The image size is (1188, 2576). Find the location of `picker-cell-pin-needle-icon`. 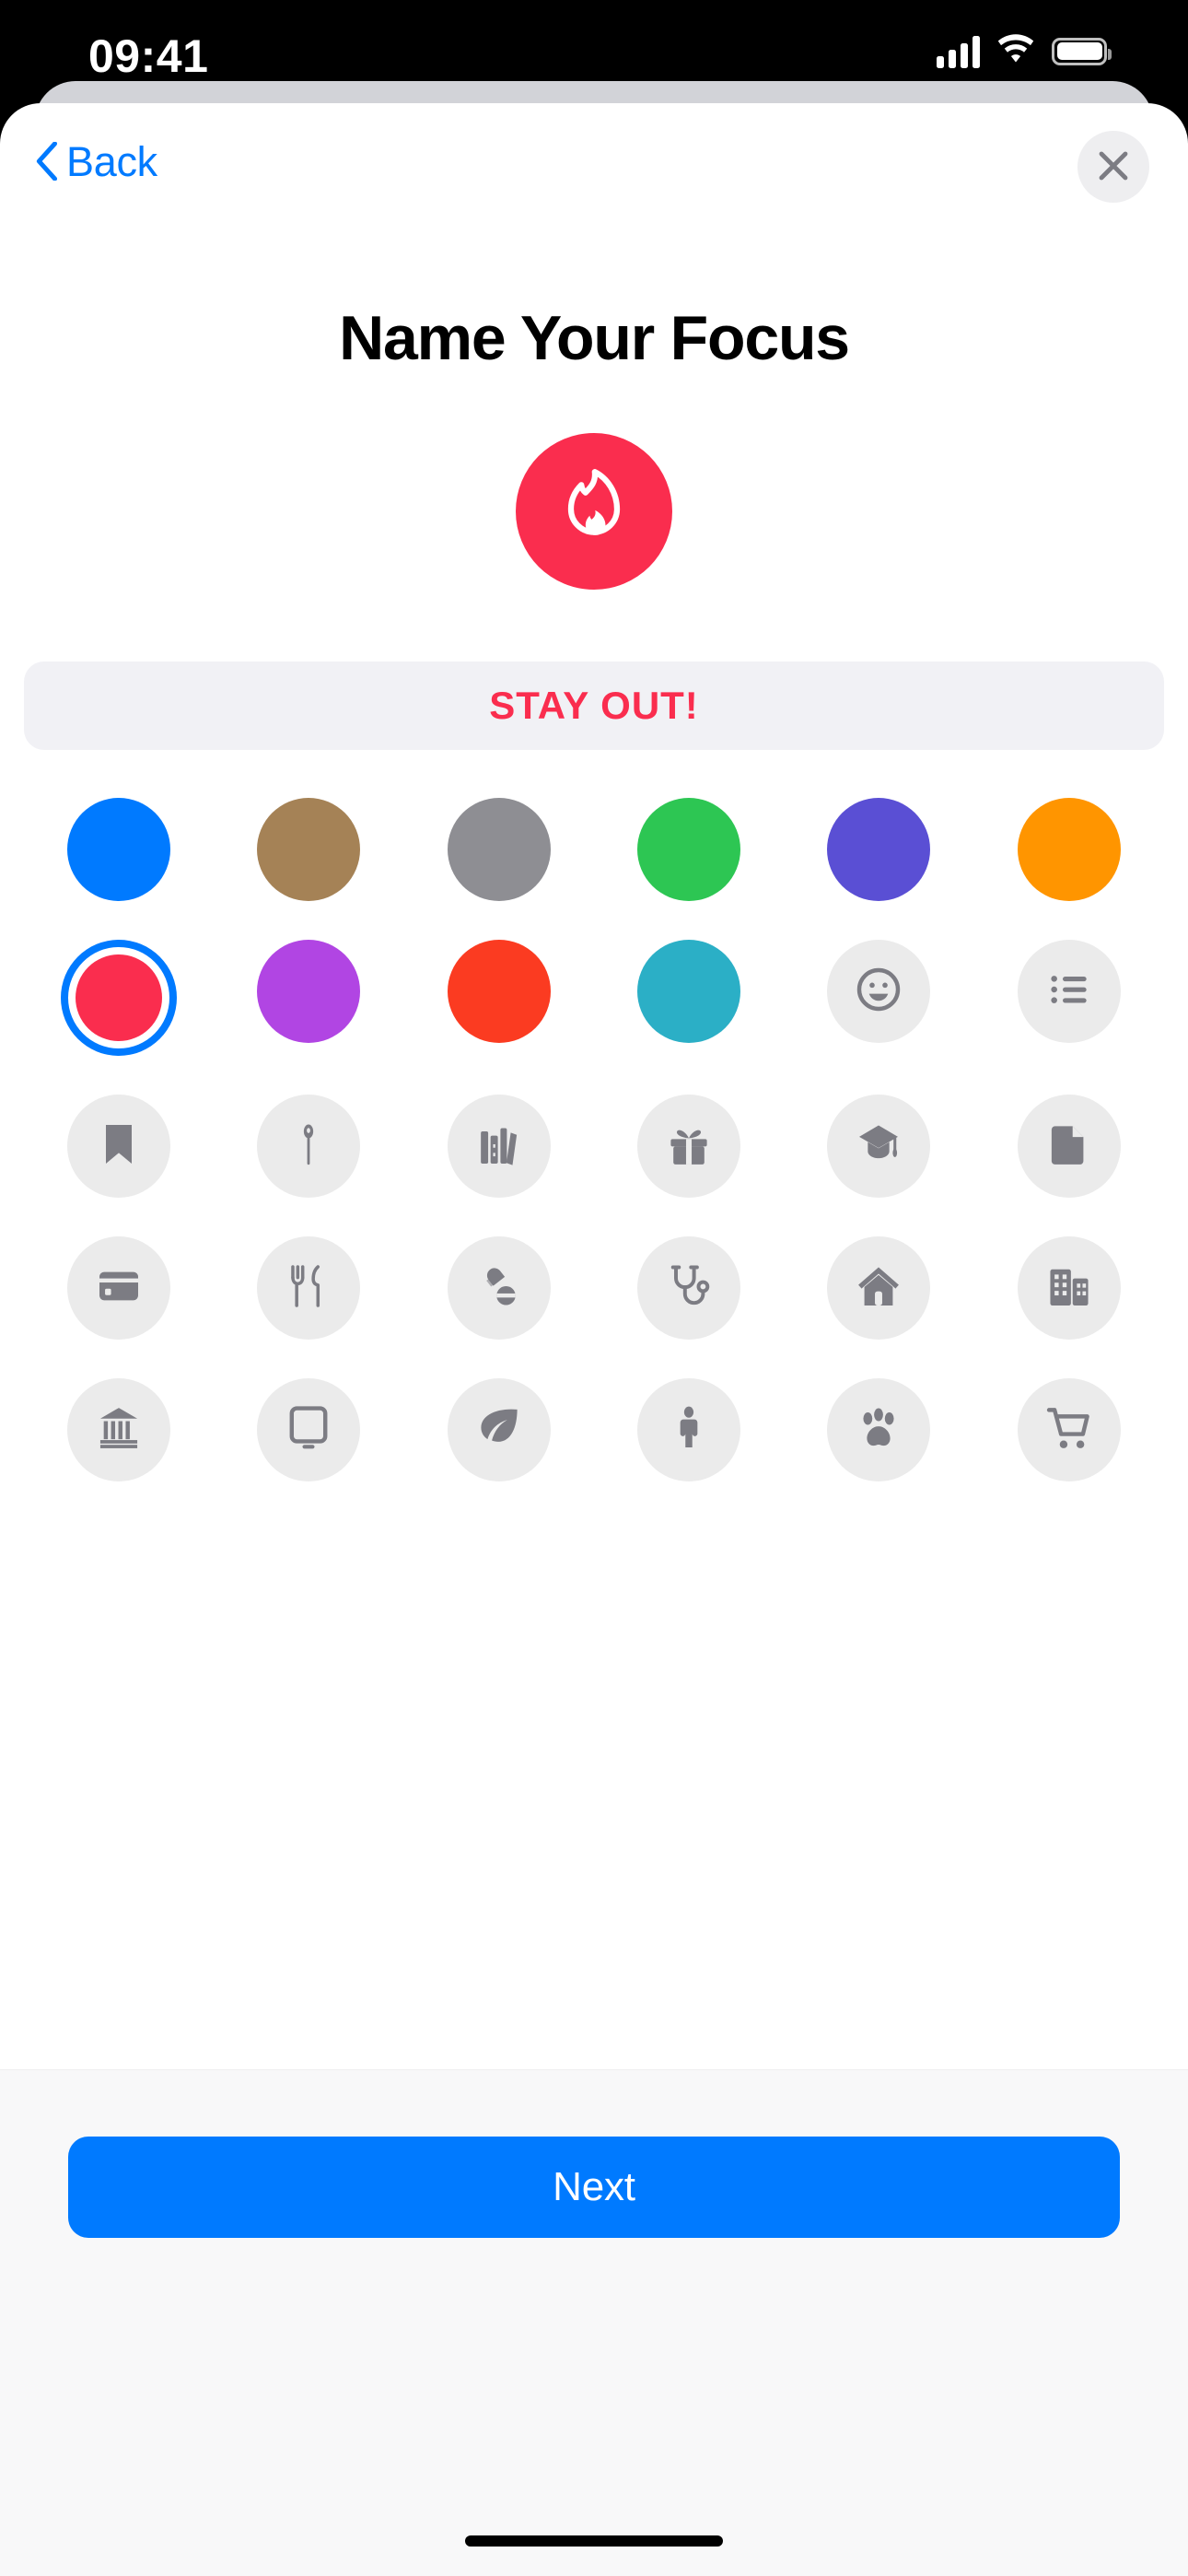

picker-cell-pin-needle-icon is located at coordinates (309, 1147).